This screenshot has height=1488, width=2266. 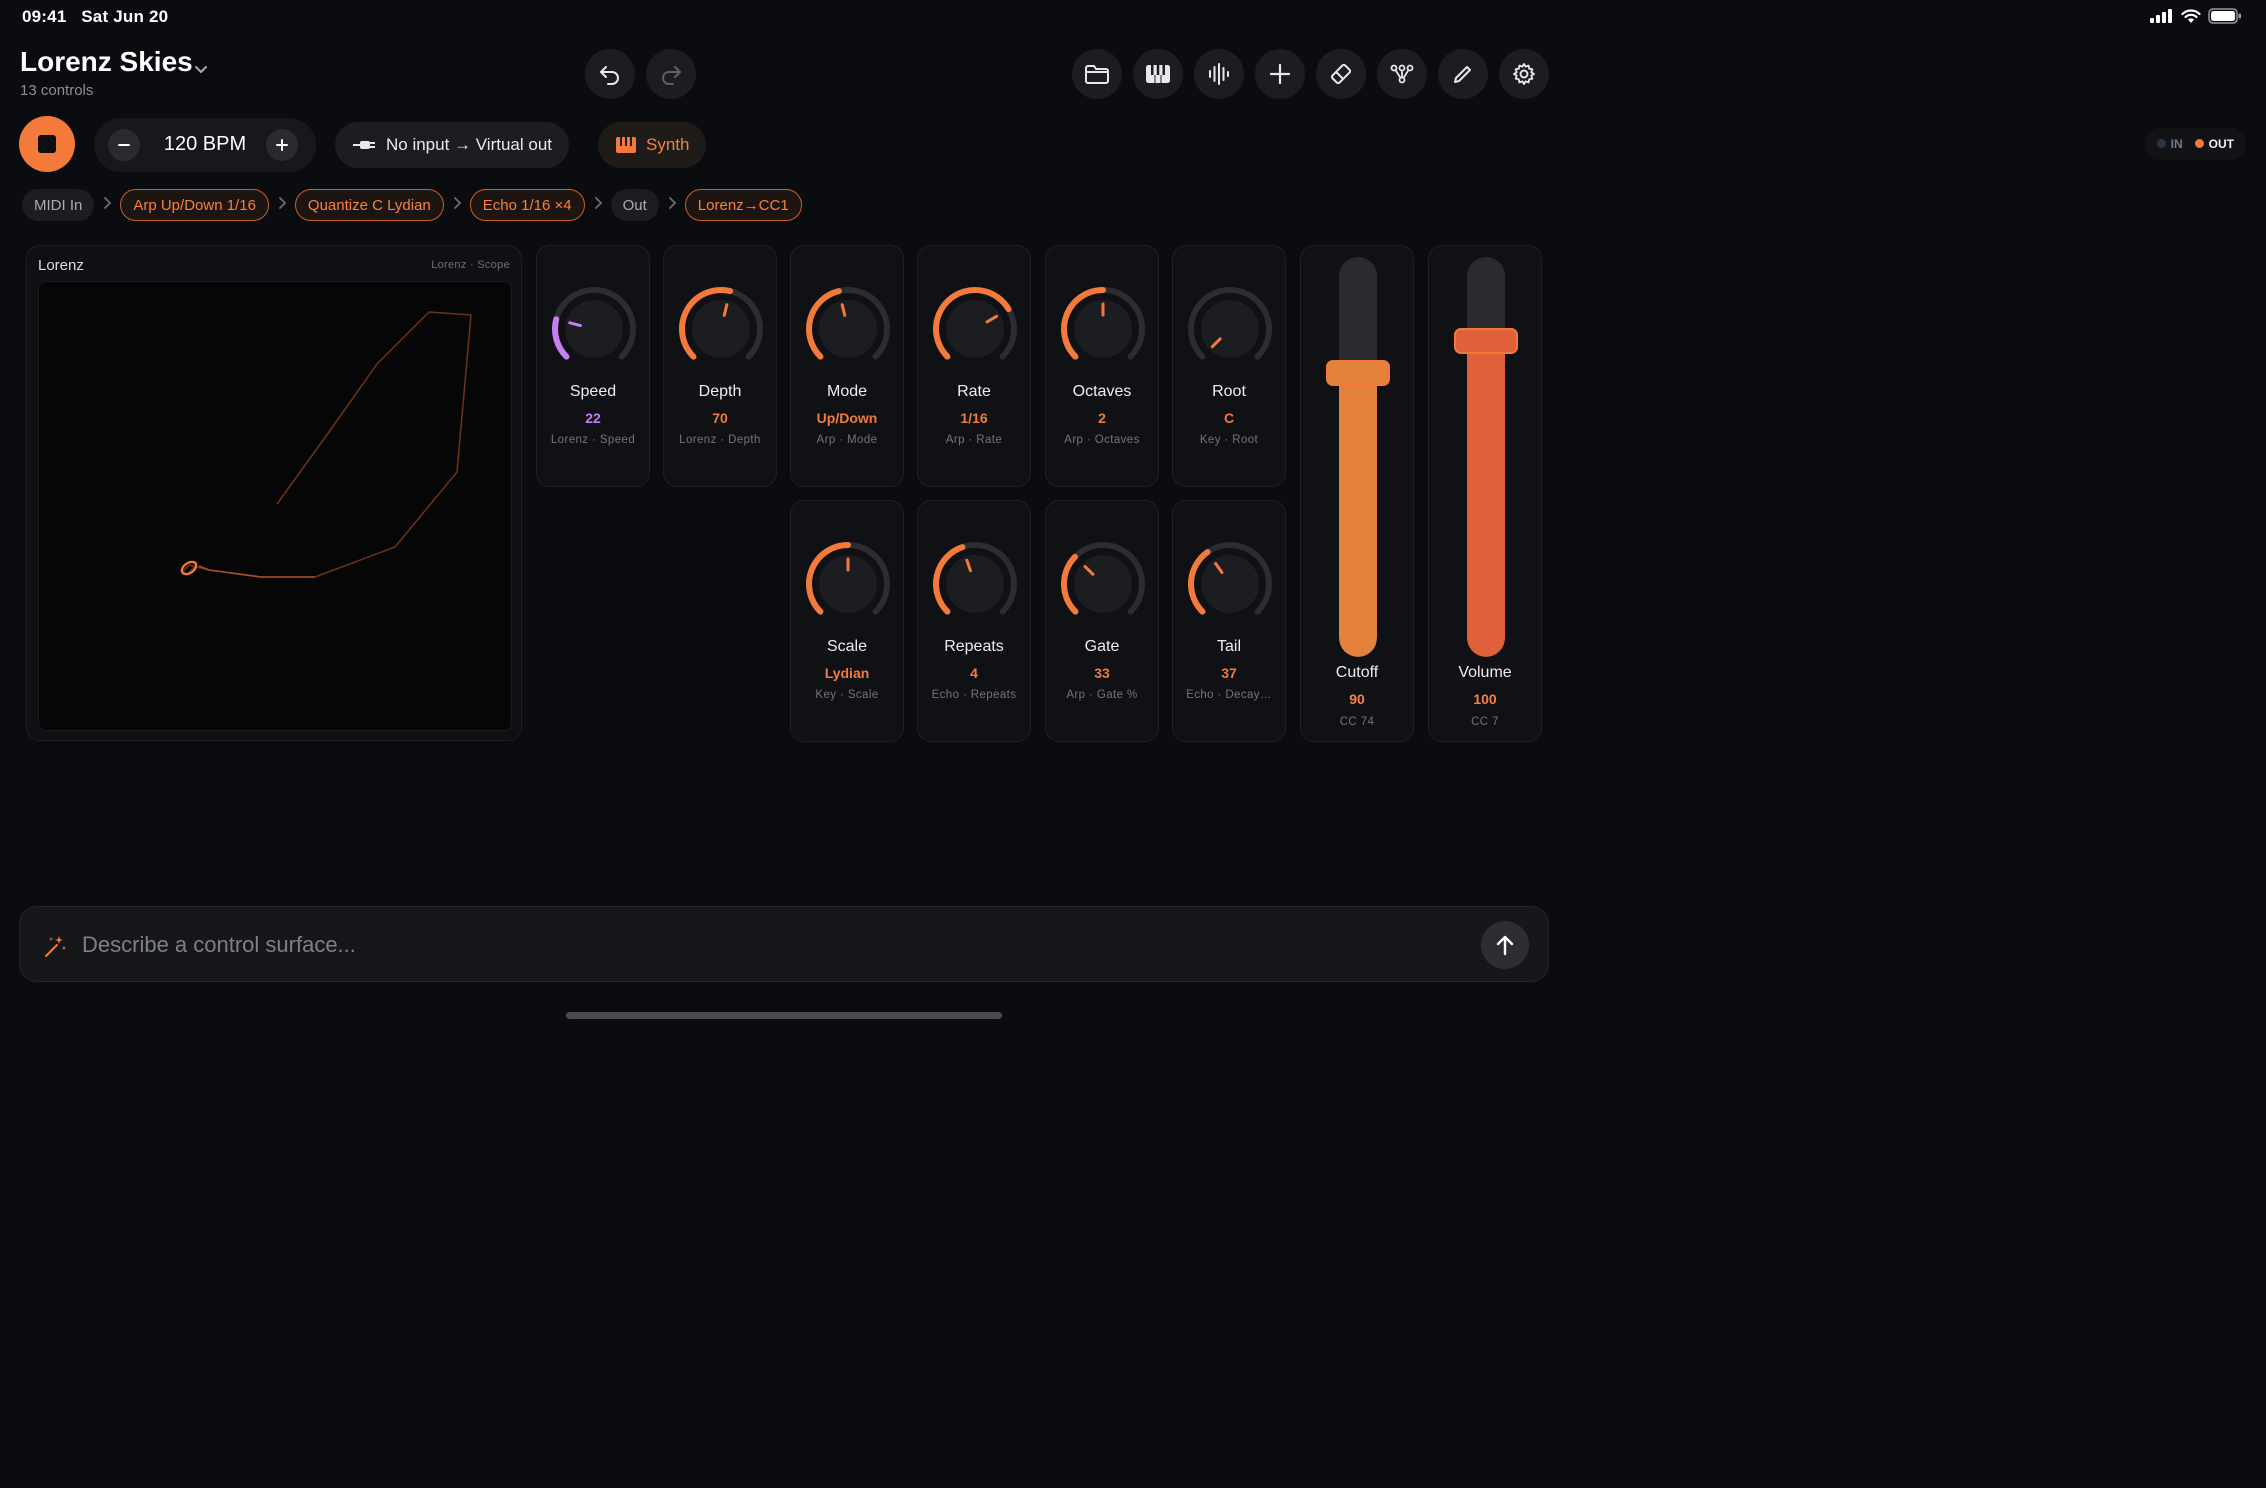 I want to click on knob-mode: Mode Up/Down Arp · Mode, so click(x=847, y=366).